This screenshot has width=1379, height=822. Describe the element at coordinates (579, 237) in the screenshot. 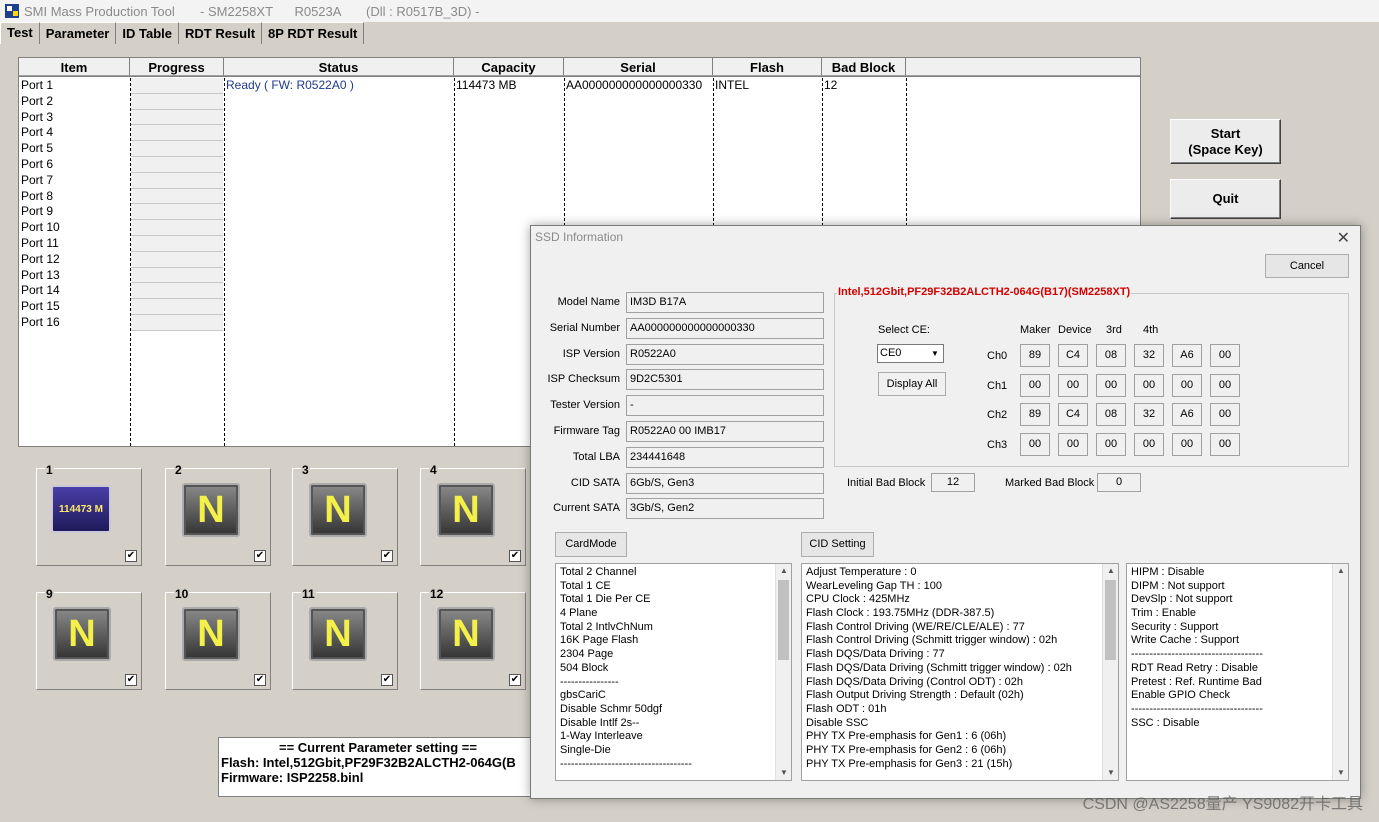

I see `dialog-title: SSD Information` at that location.